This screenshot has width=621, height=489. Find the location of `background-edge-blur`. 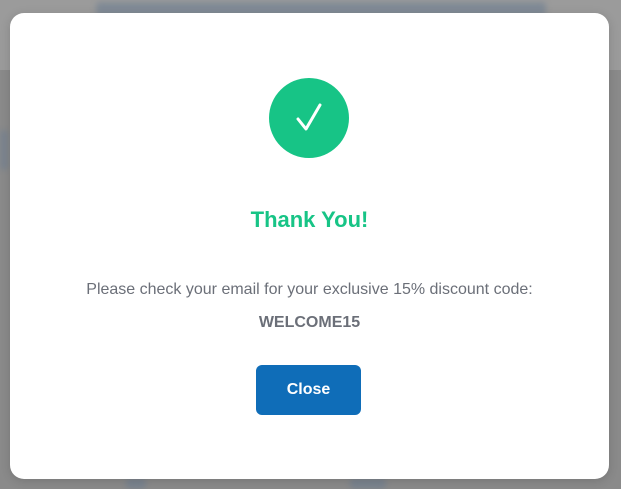

background-edge-blur is located at coordinates (4, 150).